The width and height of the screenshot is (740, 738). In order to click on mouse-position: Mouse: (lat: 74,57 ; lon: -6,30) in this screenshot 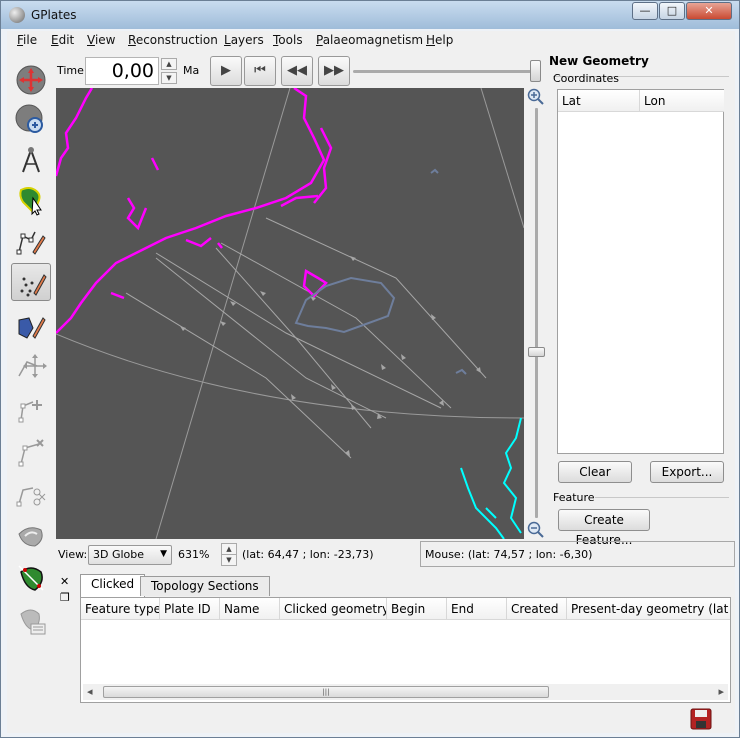, I will do `click(577, 554)`.